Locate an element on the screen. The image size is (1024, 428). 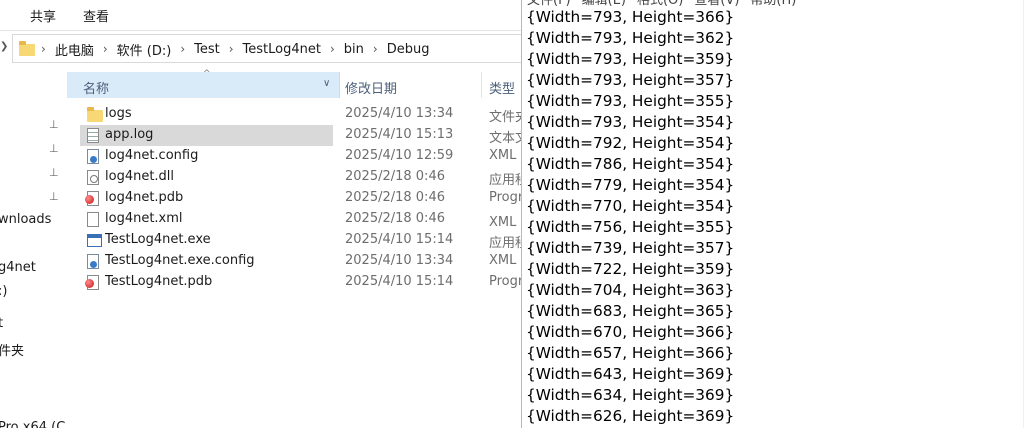
text-line: {Width=683, Height=365} is located at coordinates (630, 311).